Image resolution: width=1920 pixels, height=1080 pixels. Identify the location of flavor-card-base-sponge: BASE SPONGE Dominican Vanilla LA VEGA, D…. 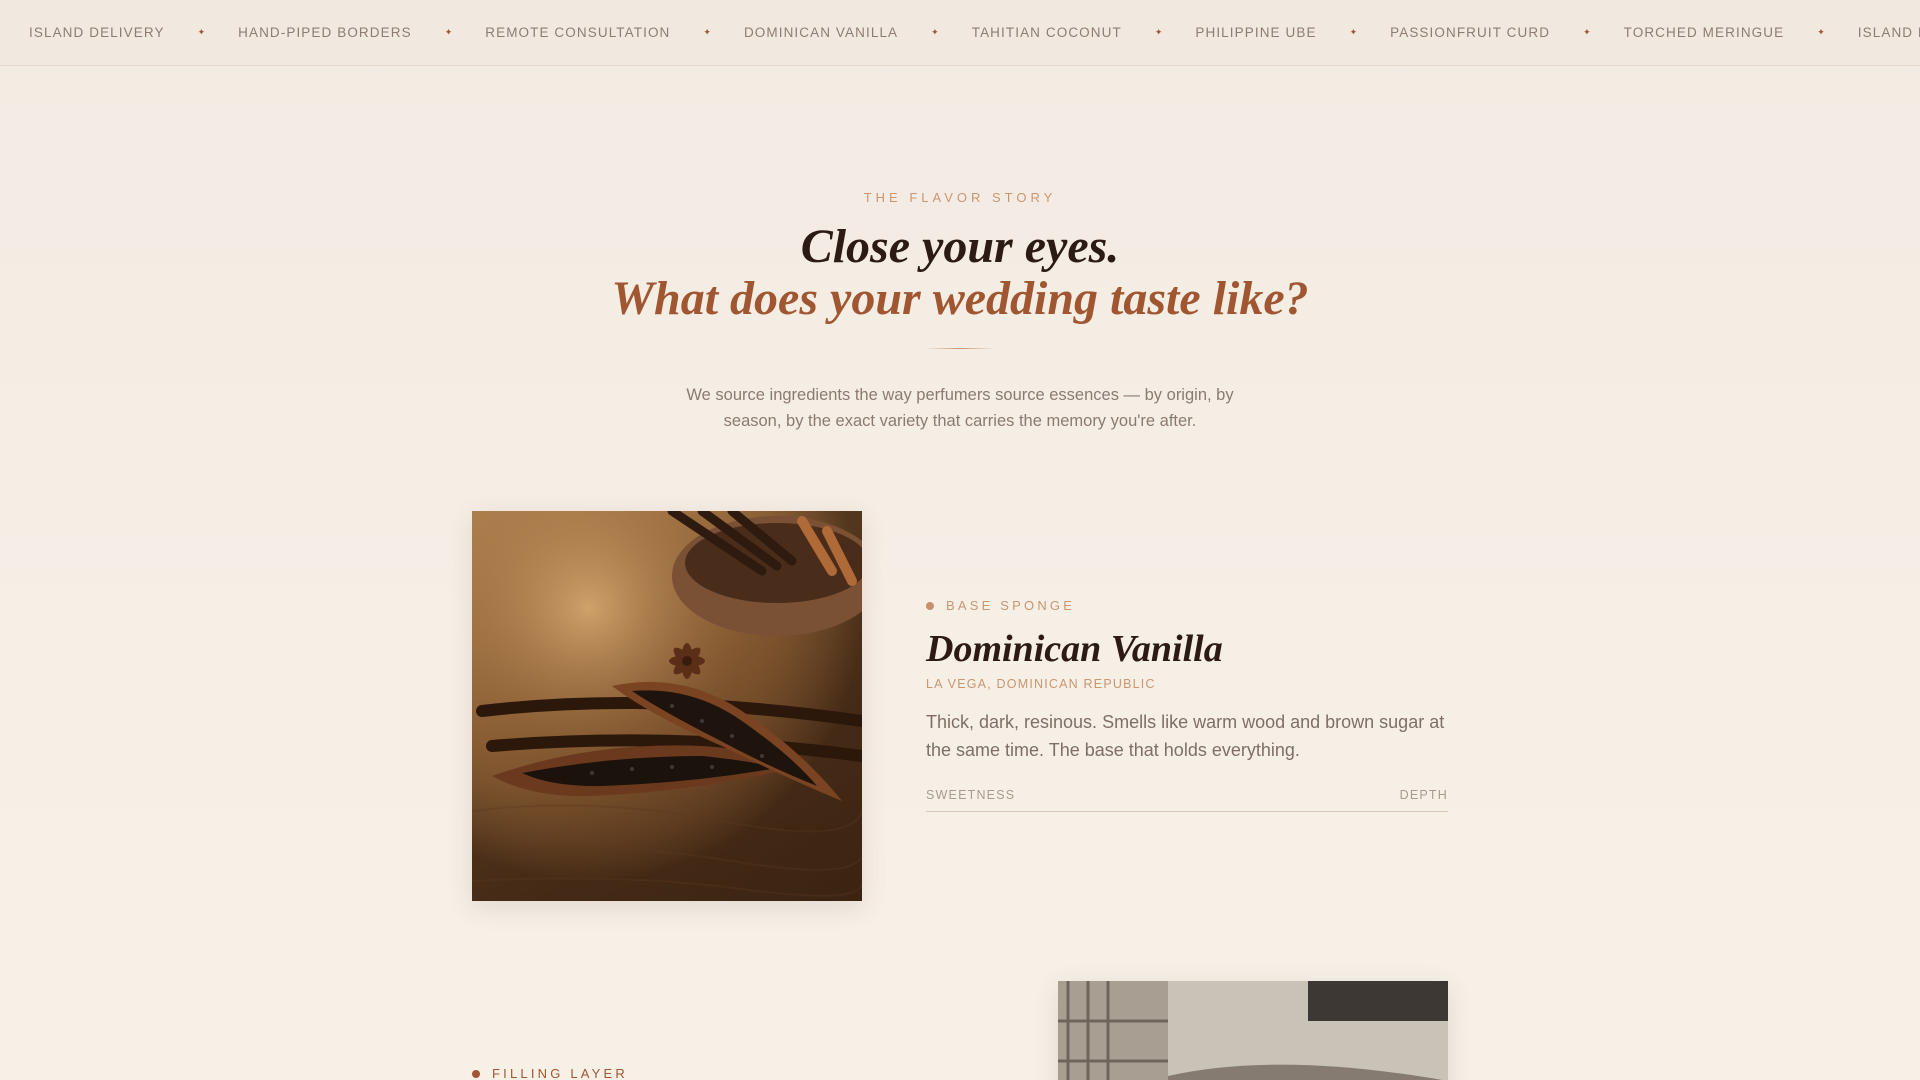
(1187, 705).